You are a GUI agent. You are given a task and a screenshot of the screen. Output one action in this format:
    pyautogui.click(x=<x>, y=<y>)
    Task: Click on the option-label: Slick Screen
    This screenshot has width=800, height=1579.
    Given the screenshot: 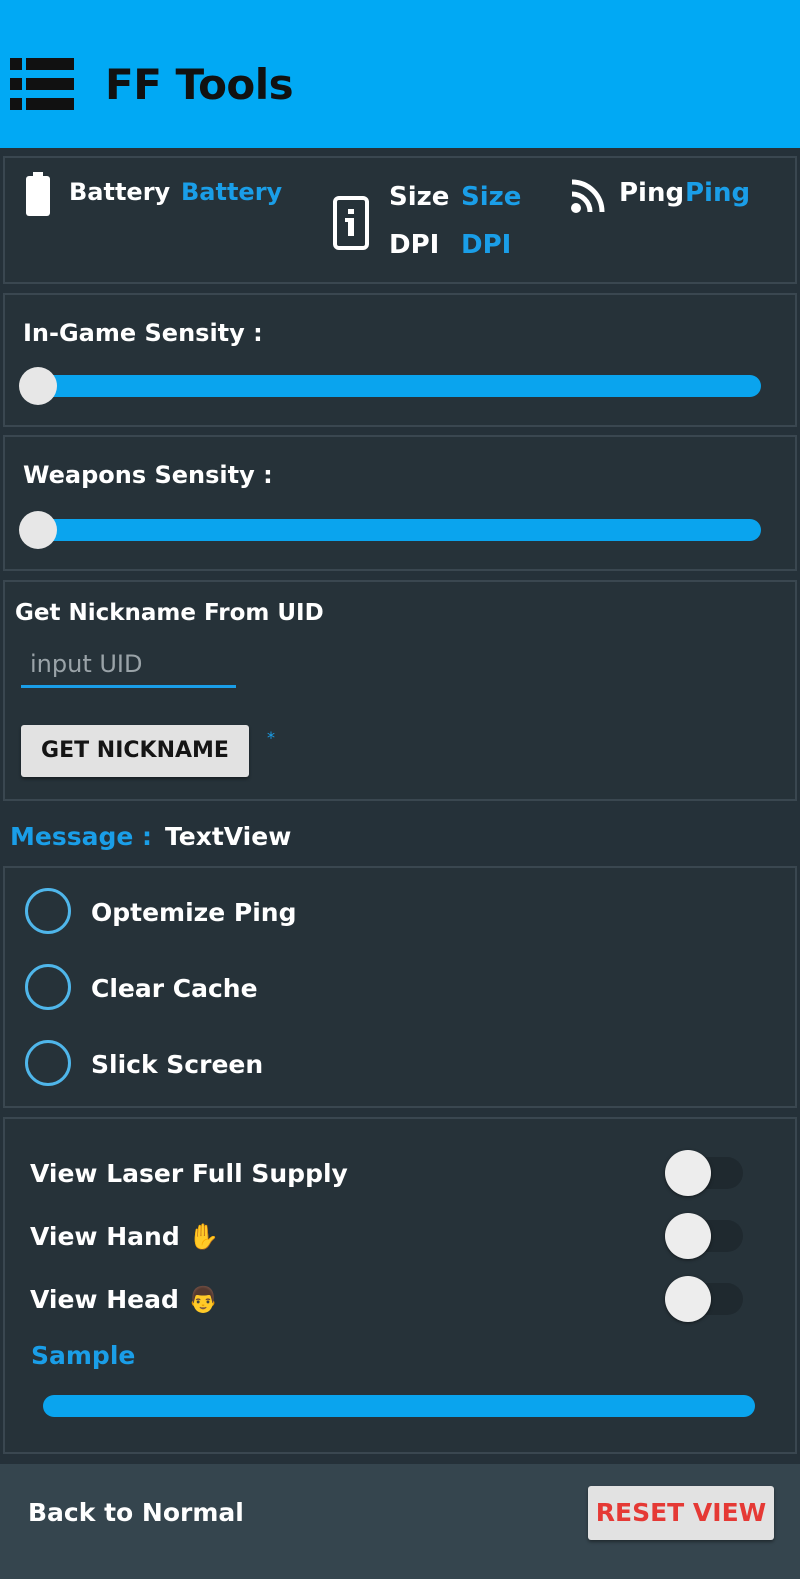 What is the action you would take?
    pyautogui.click(x=177, y=1064)
    